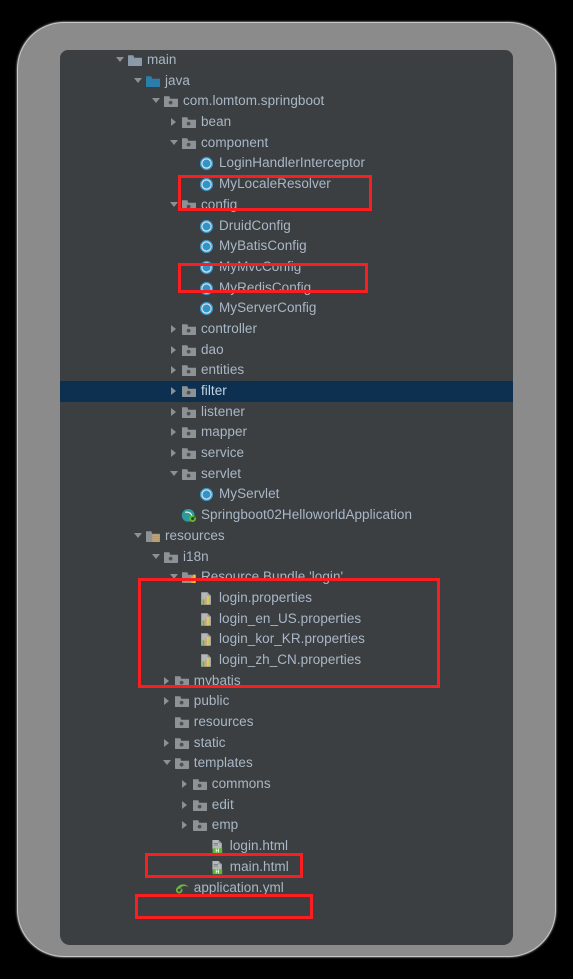 The height and width of the screenshot is (979, 573). Describe the element at coordinates (217, 852) in the screenshot. I see `svg-text: H` at that location.